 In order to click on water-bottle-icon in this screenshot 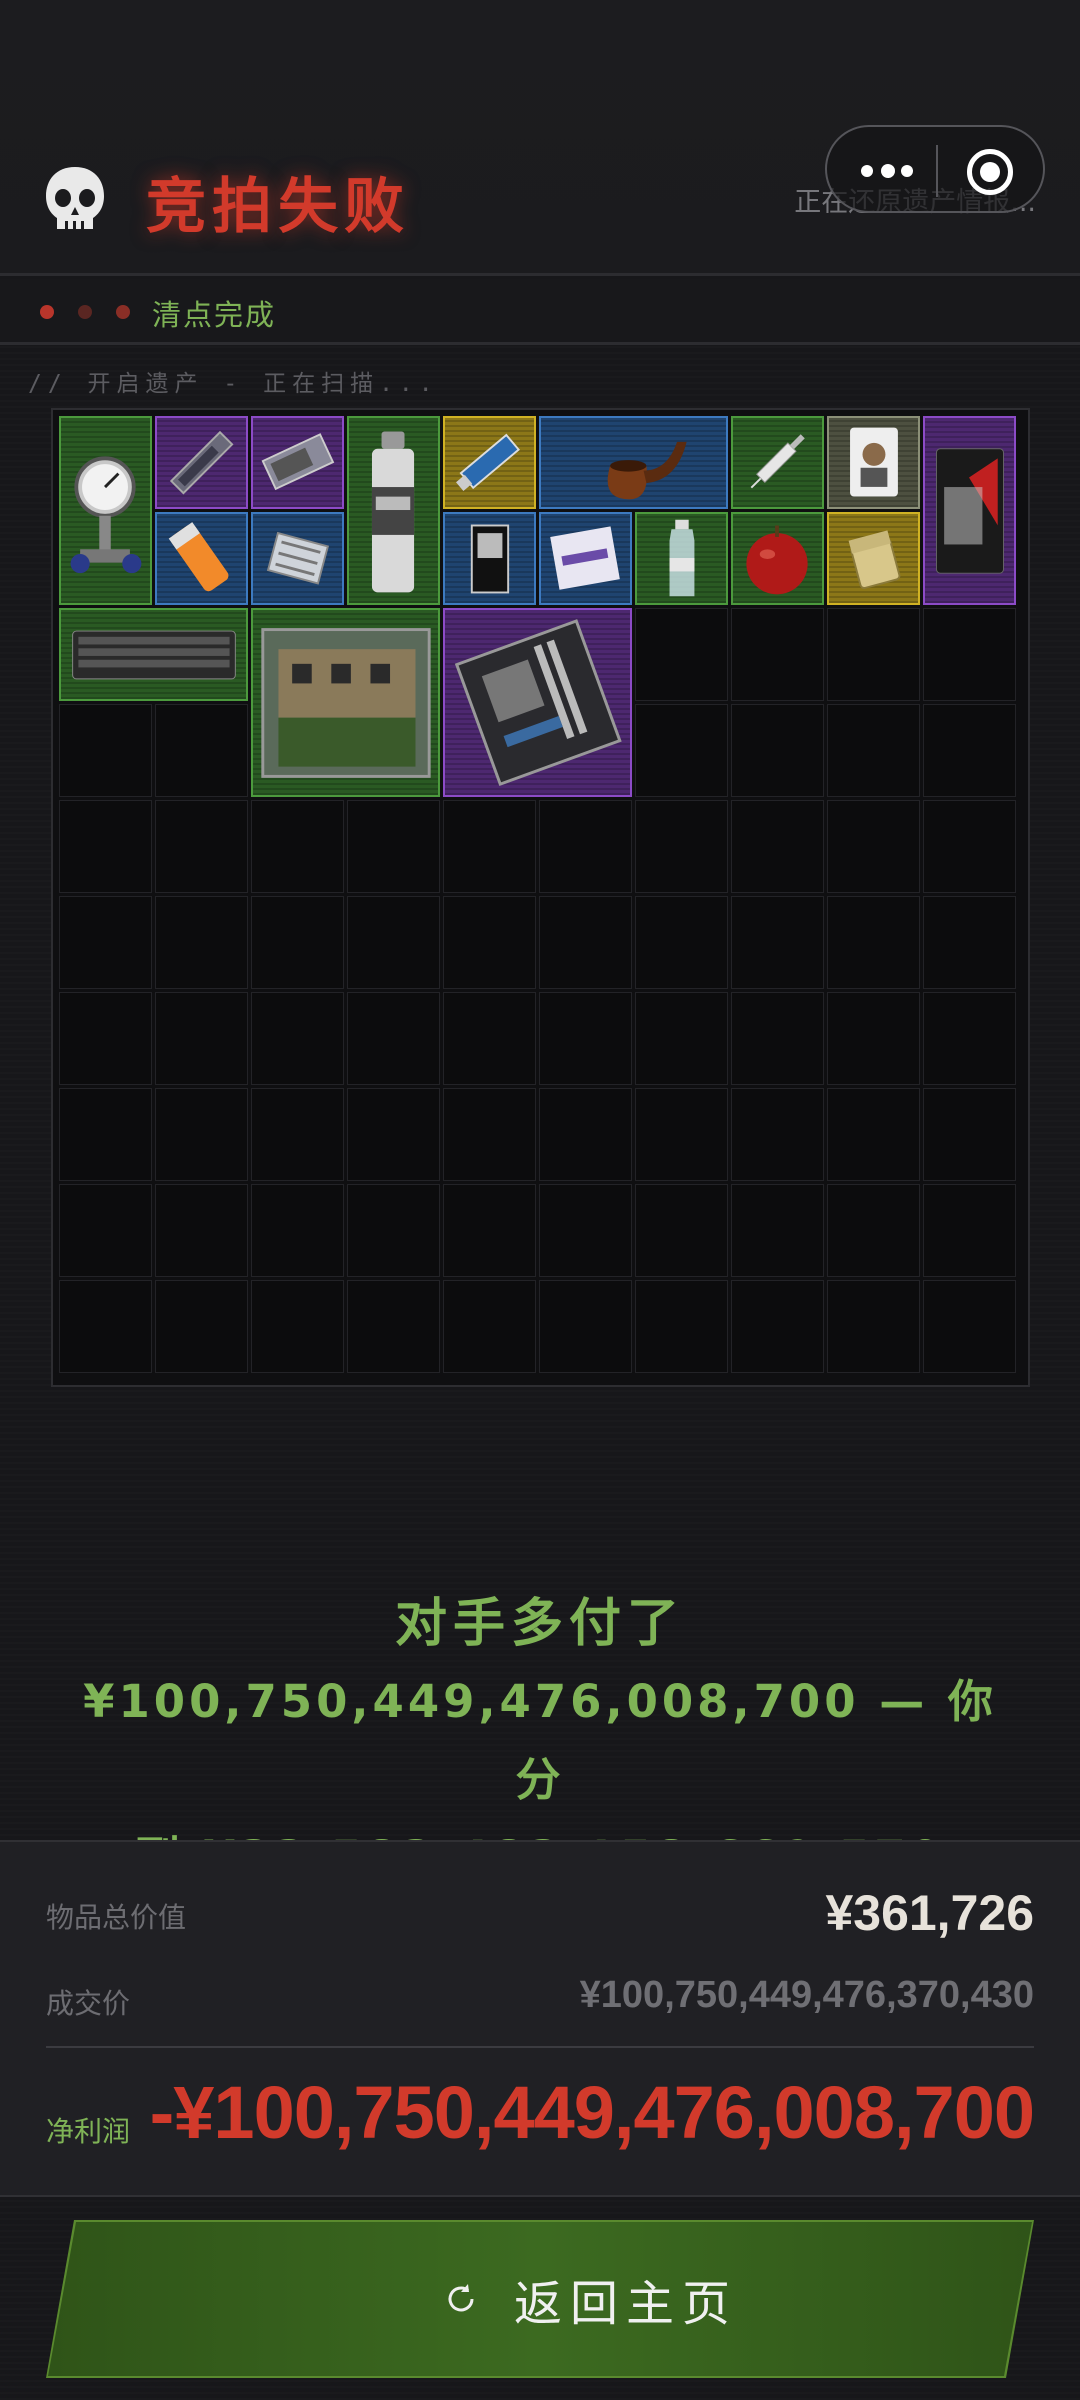, I will do `click(682, 558)`.